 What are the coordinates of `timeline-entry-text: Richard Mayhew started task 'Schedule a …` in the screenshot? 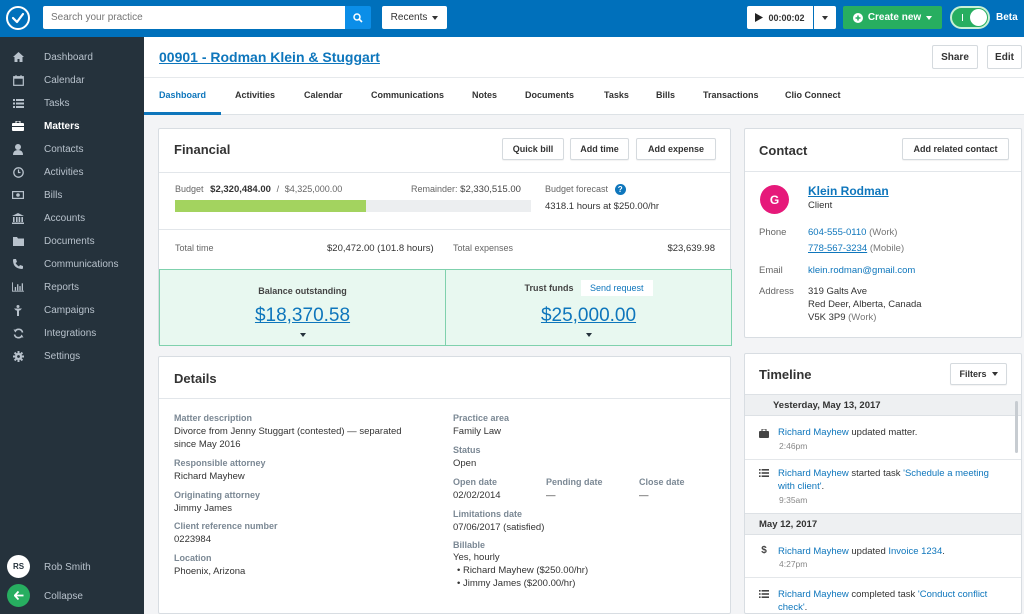 It's located at (883, 480).